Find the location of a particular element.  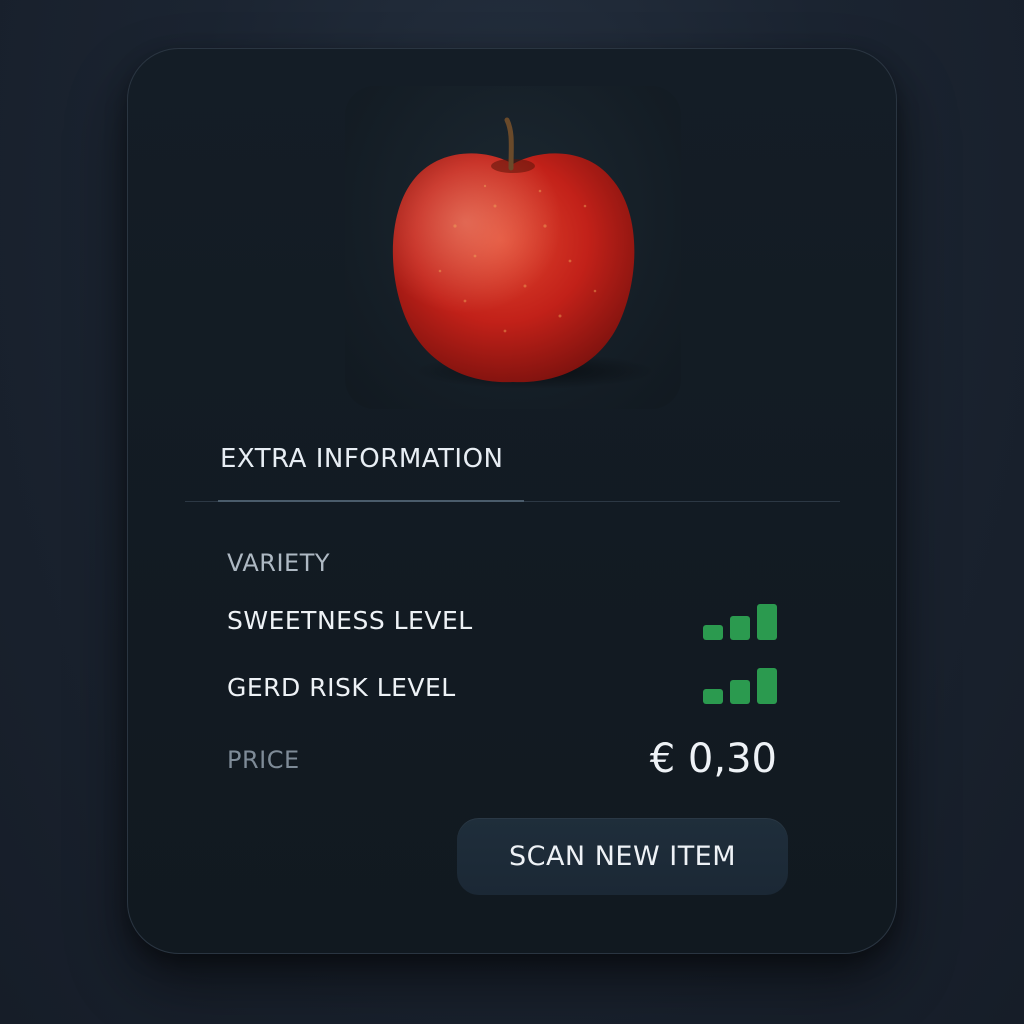

sweetness-level-indicator is located at coordinates (741, 621).